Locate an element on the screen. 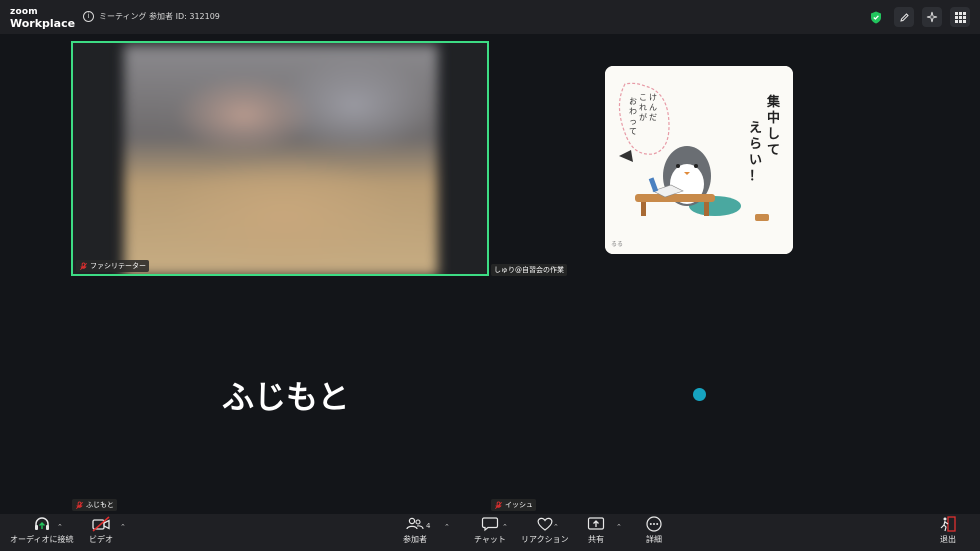 This screenshot has width=980, height=551. heart-icon is located at coordinates (545, 524).